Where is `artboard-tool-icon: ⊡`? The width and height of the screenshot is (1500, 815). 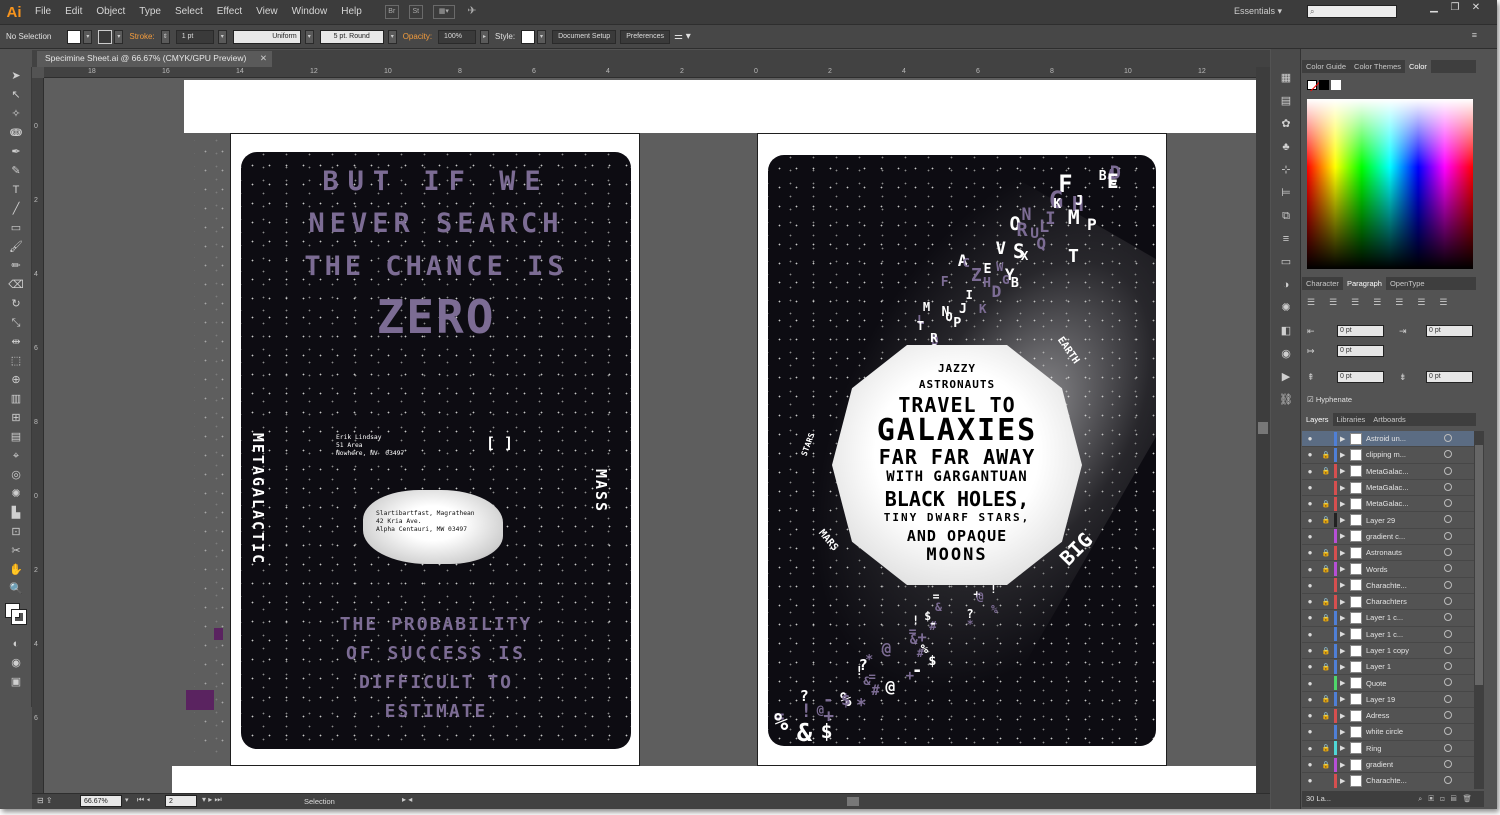 artboard-tool-icon: ⊡ is located at coordinates (16, 532).